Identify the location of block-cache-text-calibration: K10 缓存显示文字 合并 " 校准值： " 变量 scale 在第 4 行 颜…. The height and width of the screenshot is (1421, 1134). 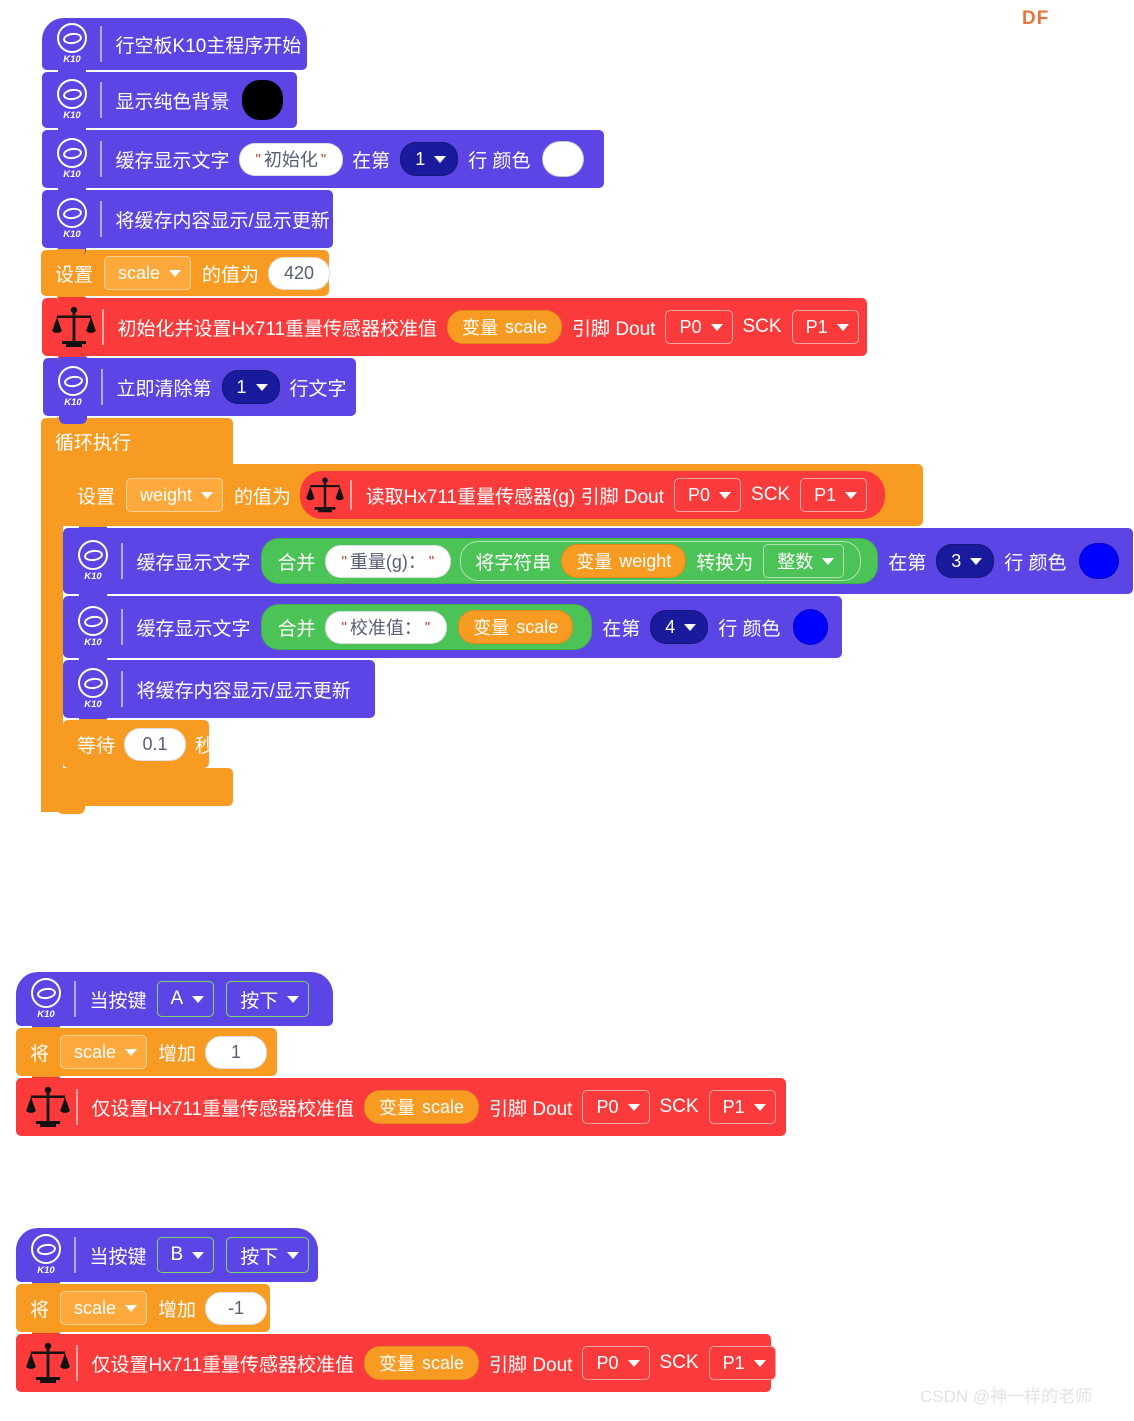
(452, 630).